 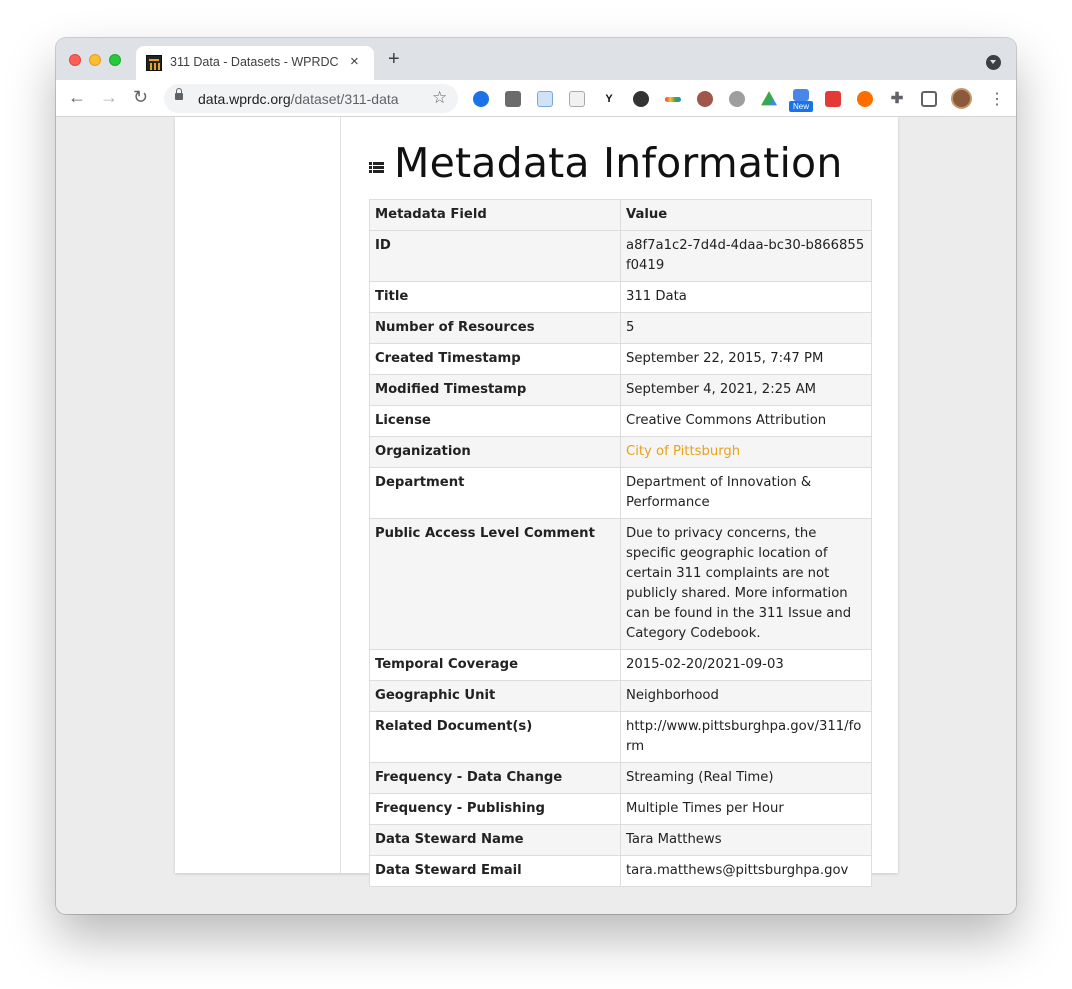 I want to click on field-label: Frequency - Data Change, so click(x=495, y=778).